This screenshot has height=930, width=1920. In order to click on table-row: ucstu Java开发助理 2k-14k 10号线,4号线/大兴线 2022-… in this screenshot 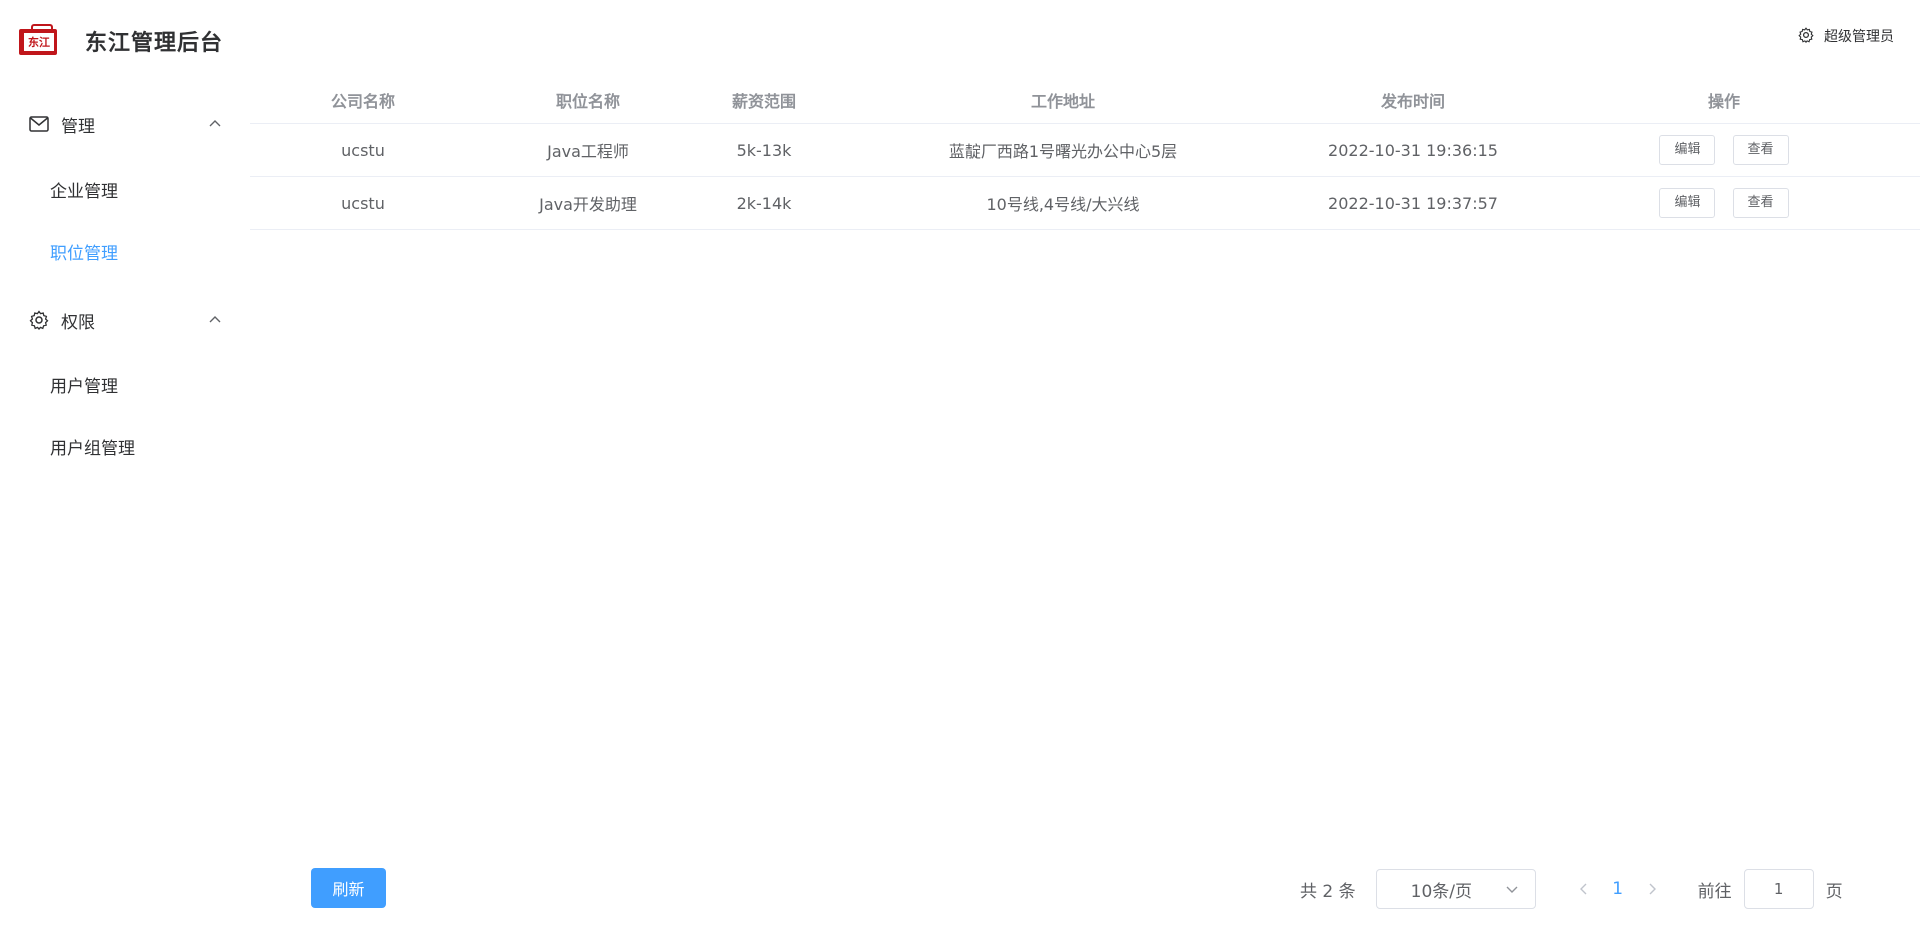, I will do `click(1085, 203)`.